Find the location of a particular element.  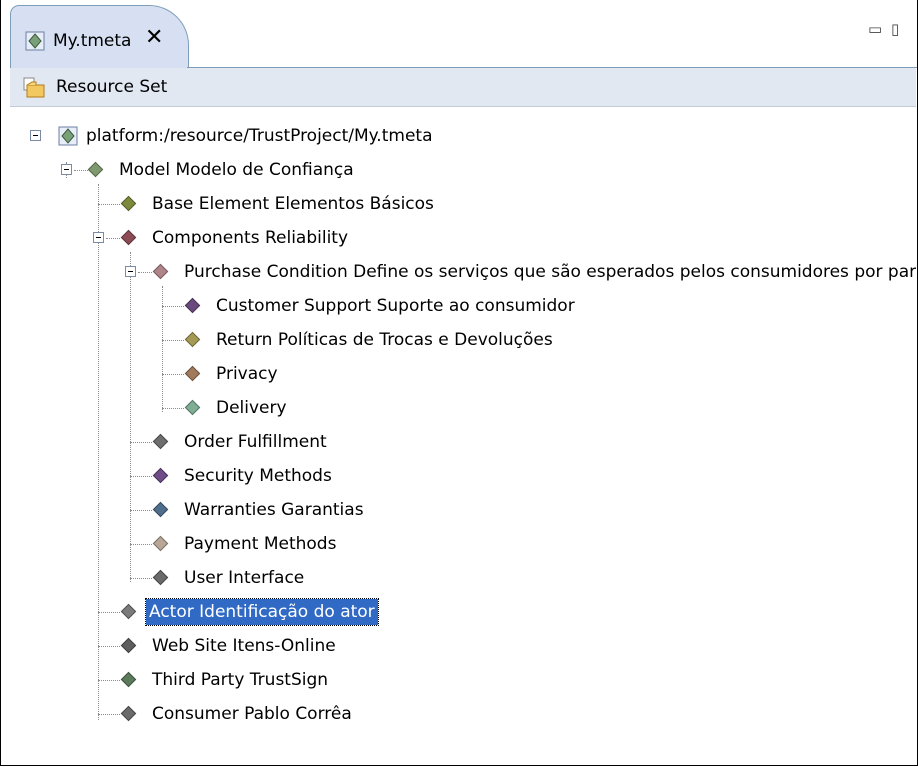

tree-item-label: Payment Methods is located at coordinates (260, 544).